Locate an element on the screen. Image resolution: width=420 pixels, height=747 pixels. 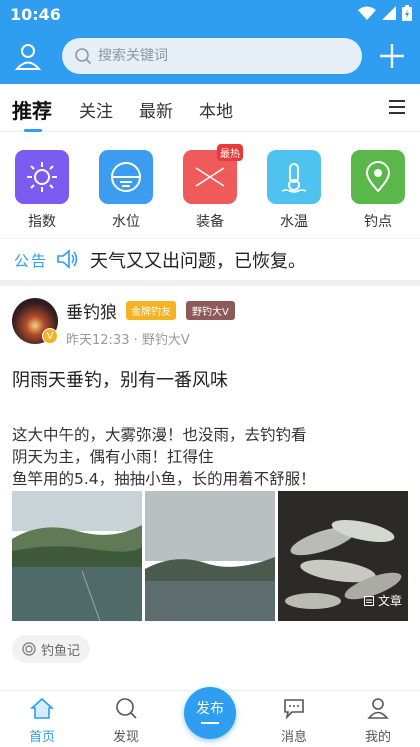
post-body-line: 鱼竿用的5.4，抽抽小鱼，长的用着不舒服！ is located at coordinates (164, 479).